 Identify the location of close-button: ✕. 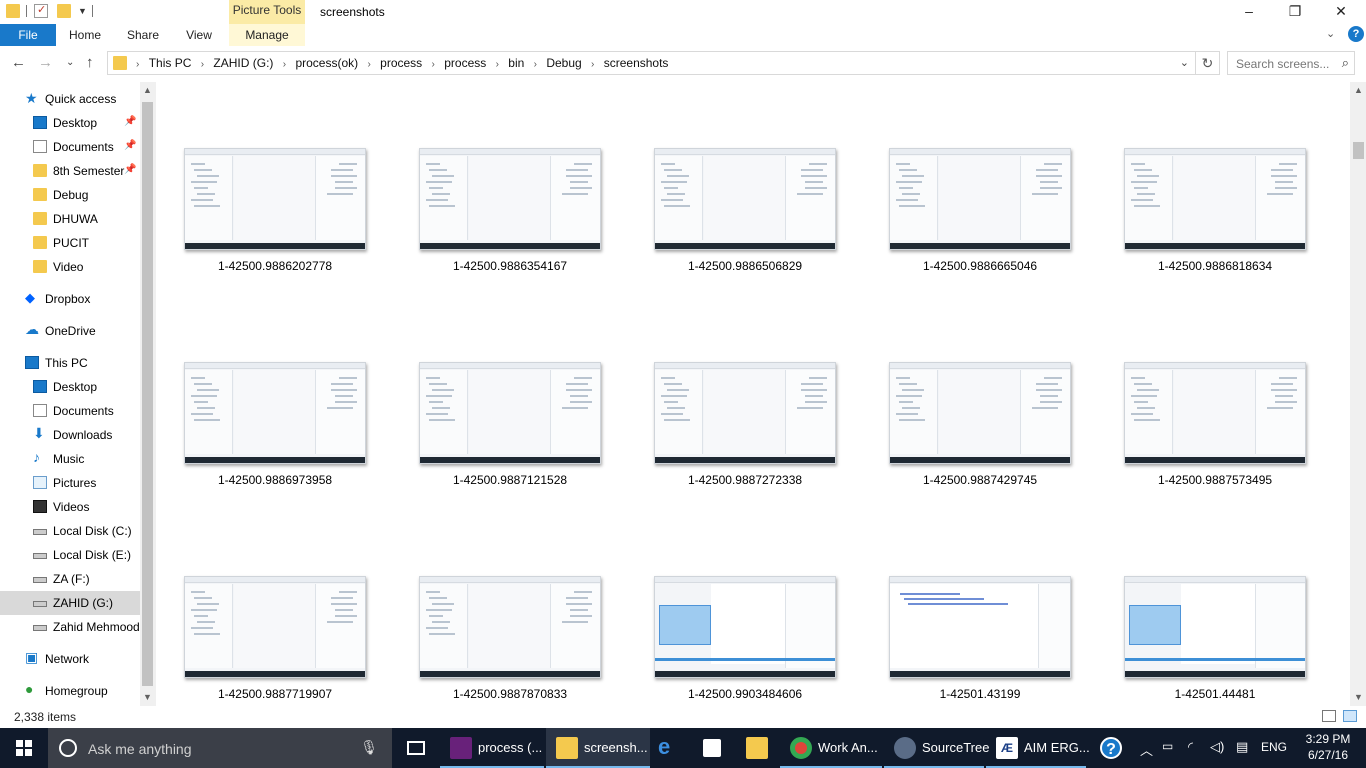
(1341, 12).